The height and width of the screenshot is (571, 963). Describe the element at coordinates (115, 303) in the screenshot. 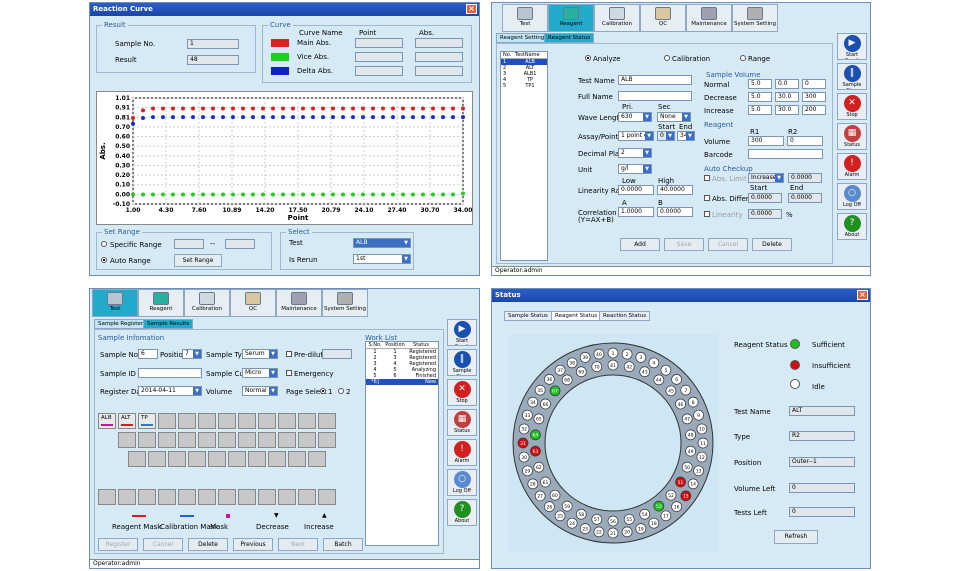

I see `tab-test: Test` at that location.